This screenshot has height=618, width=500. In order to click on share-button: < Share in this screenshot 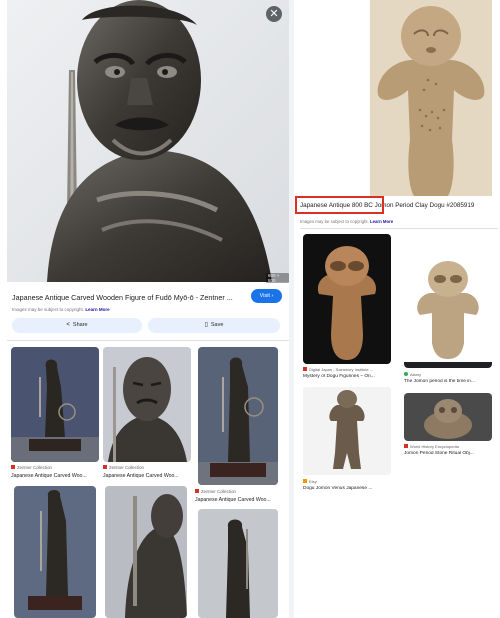, I will do `click(77, 325)`.